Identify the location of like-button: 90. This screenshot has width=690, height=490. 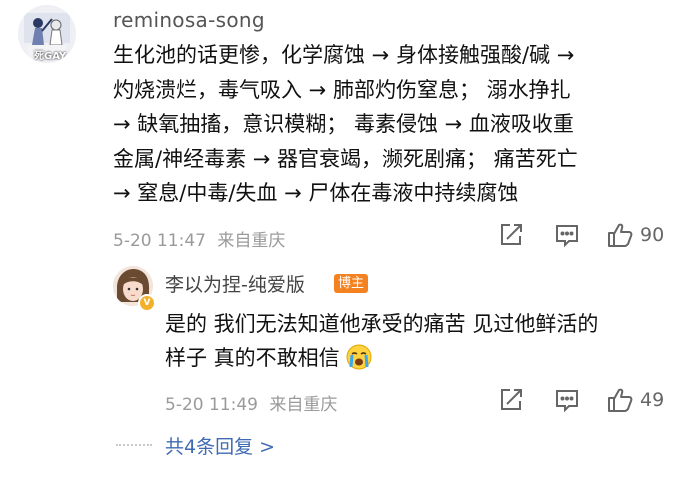
(635, 235).